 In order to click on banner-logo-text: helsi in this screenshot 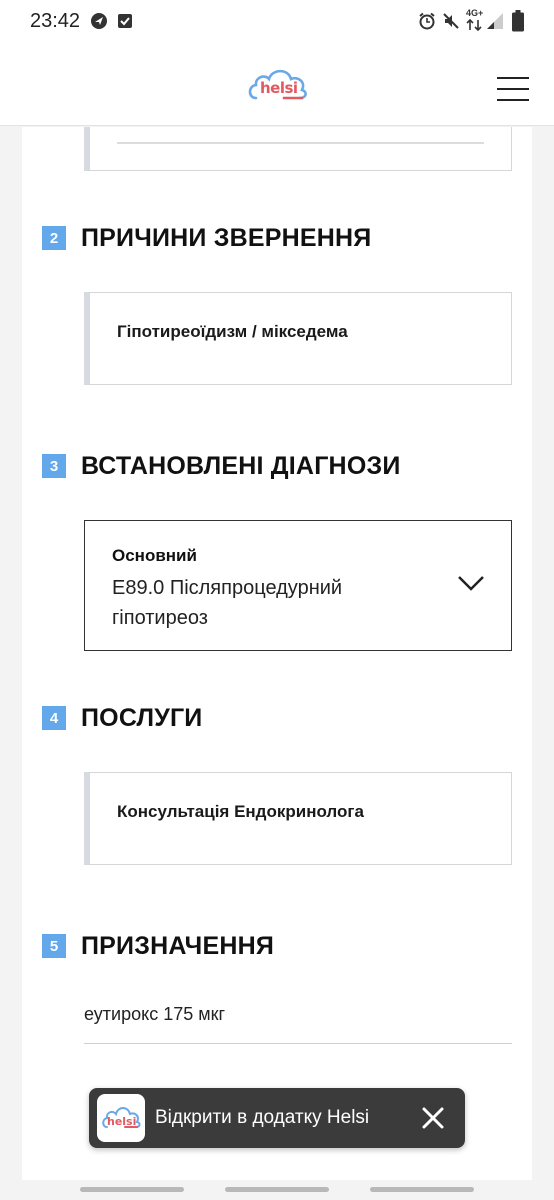, I will do `click(122, 1121)`.